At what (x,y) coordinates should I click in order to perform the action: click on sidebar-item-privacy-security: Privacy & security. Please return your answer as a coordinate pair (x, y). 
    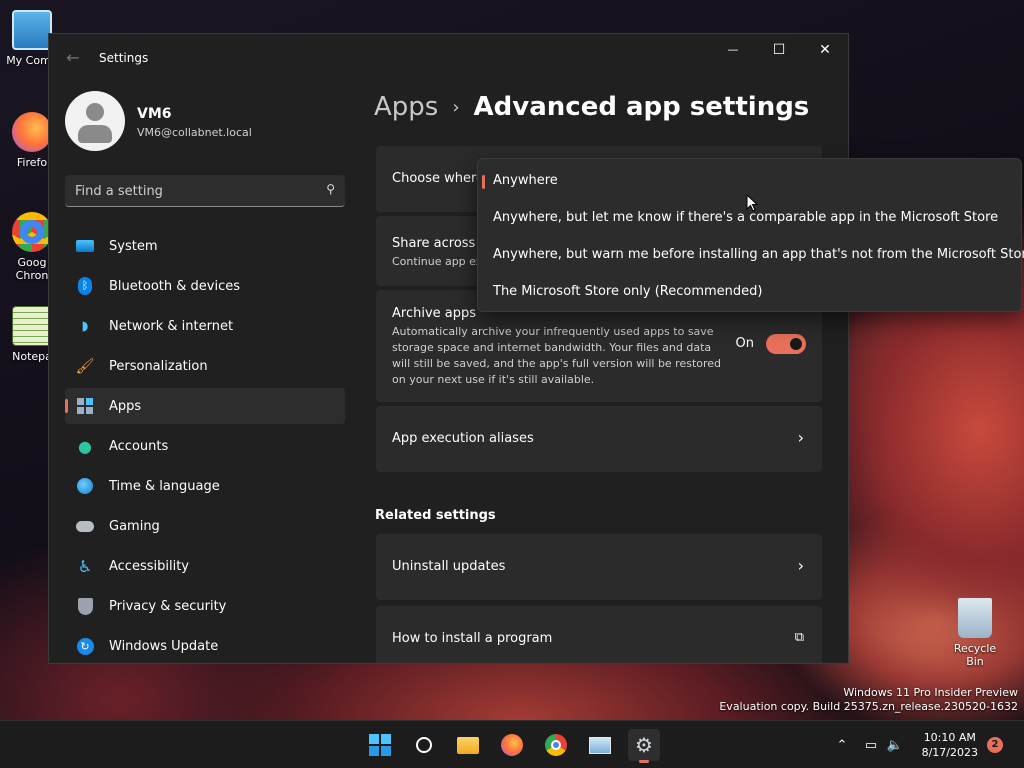
    Looking at the image, I should click on (205, 606).